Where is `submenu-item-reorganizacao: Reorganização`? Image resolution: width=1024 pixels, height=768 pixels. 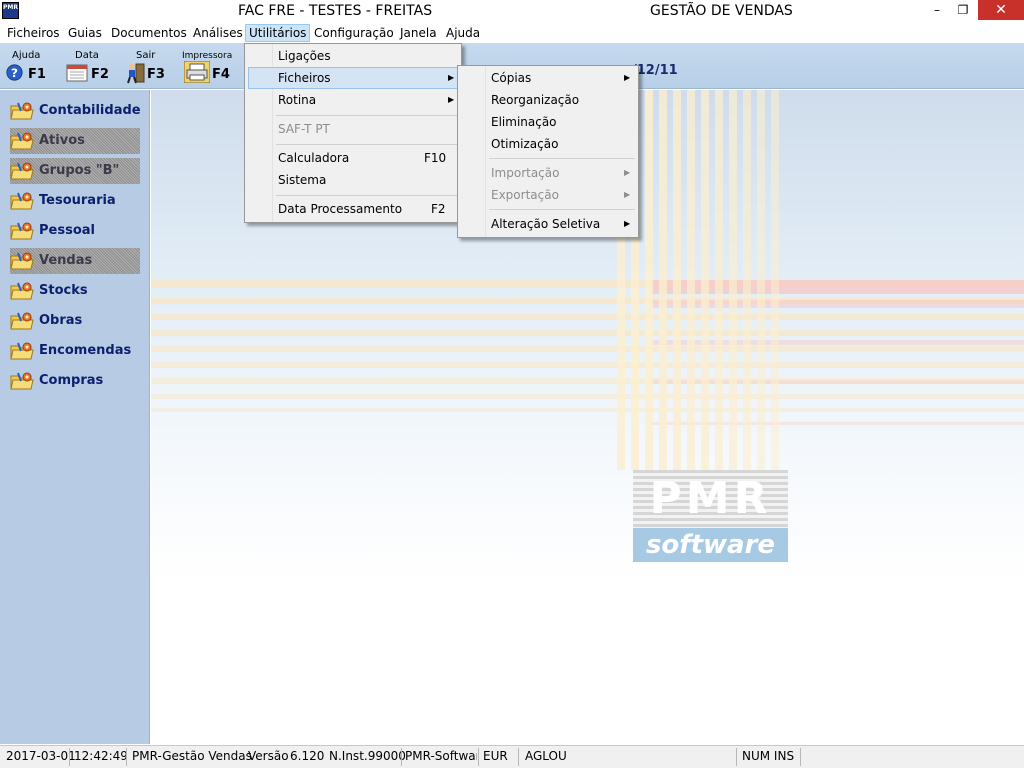 submenu-item-reorganizacao: Reorganização is located at coordinates (548, 100).